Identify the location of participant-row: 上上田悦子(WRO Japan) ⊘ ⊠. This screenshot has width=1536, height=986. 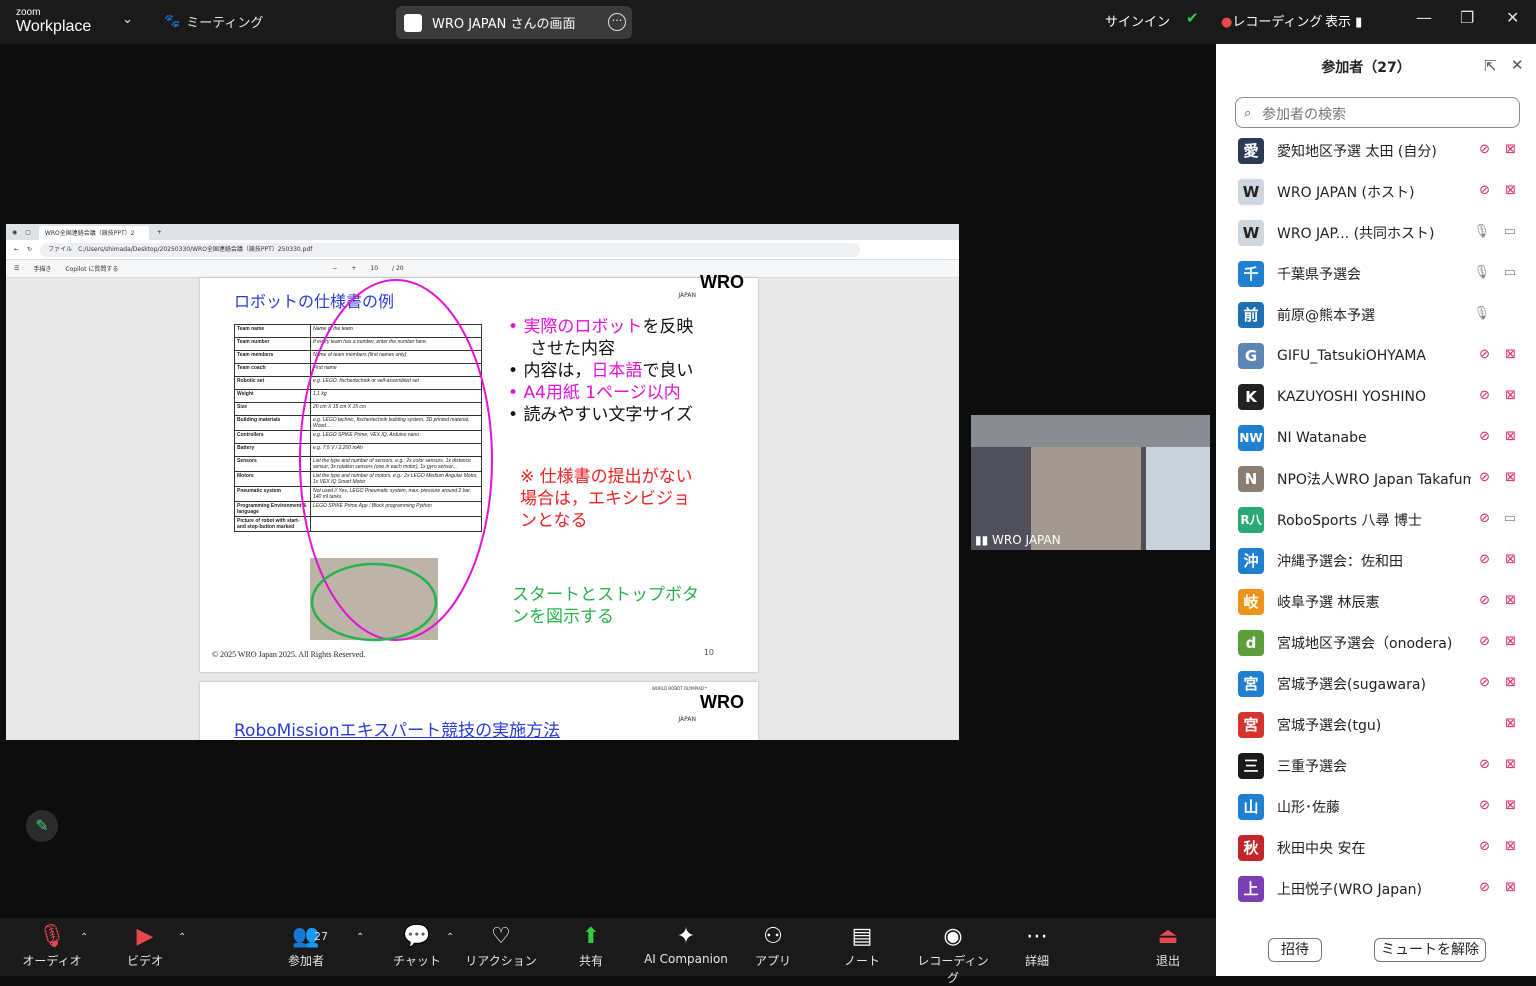
(1376, 888).